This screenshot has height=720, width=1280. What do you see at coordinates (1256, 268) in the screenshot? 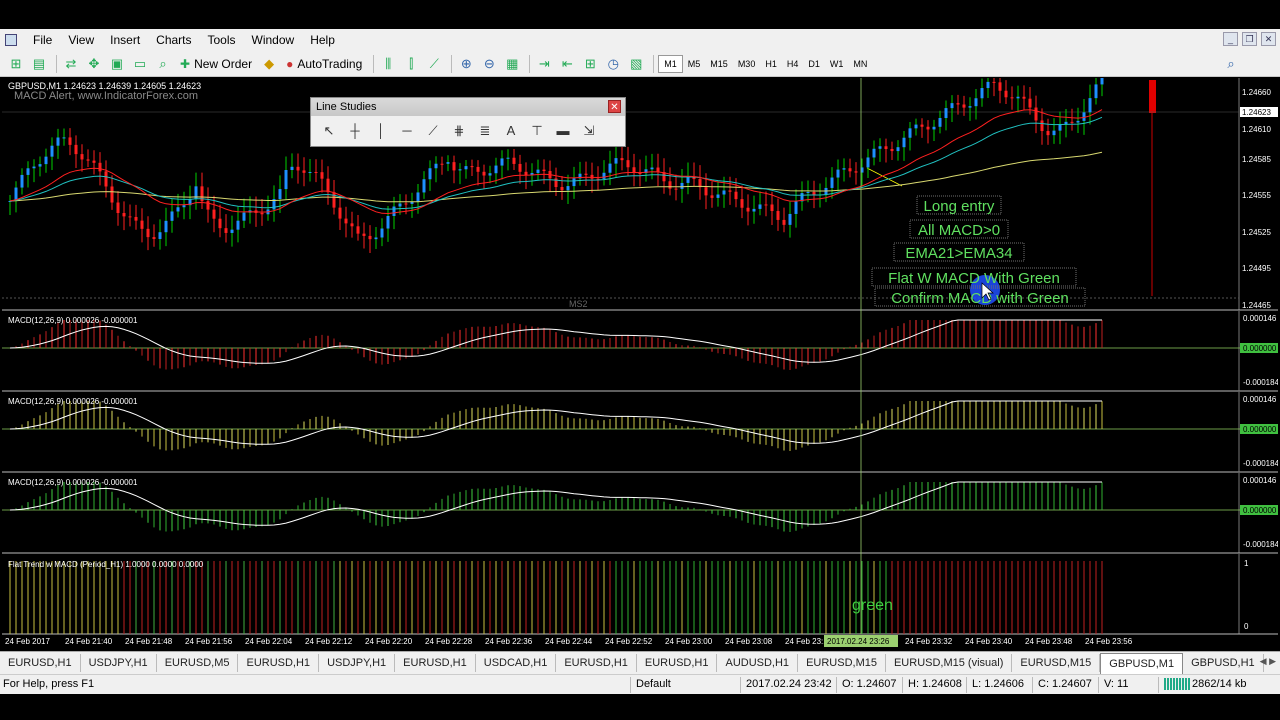
I see `price-label: 1.24495` at bounding box center [1256, 268].